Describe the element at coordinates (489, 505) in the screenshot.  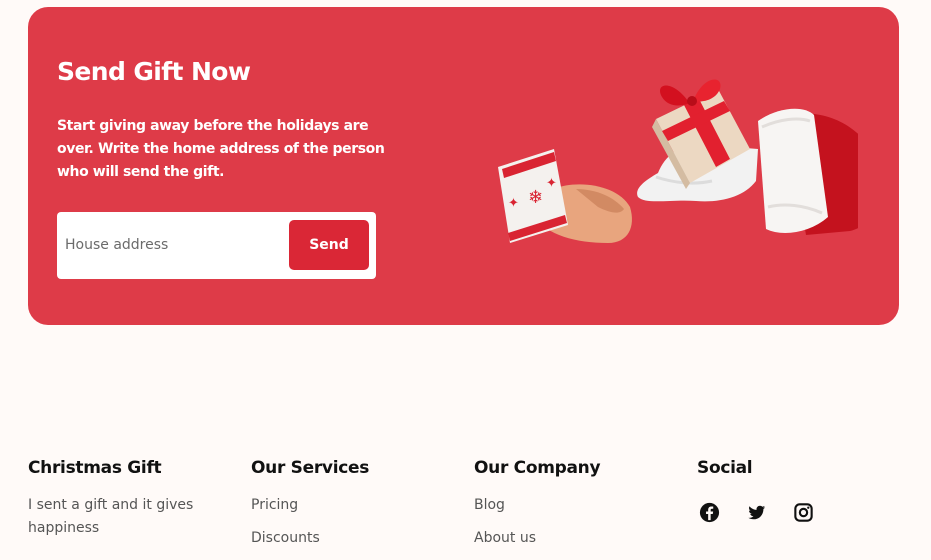
I see `link-blog: Blog` at that location.